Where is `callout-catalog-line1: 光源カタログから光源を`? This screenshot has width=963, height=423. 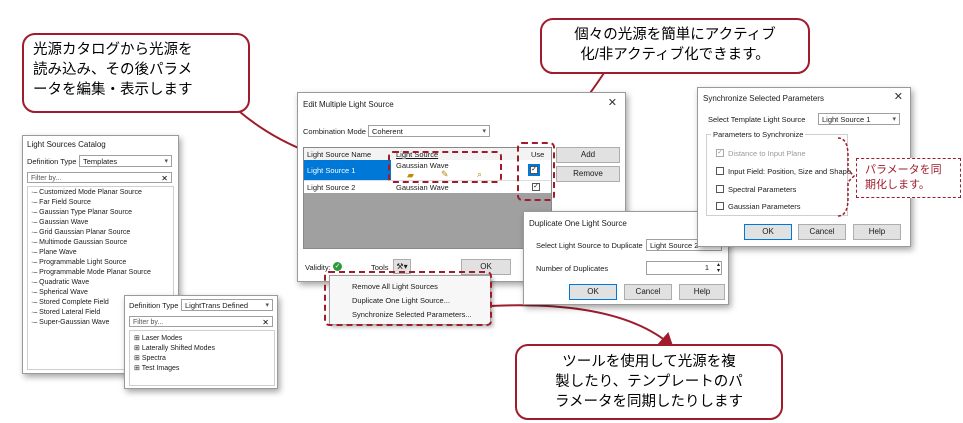 callout-catalog-line1: 光源カタログから光源を is located at coordinates (113, 50).